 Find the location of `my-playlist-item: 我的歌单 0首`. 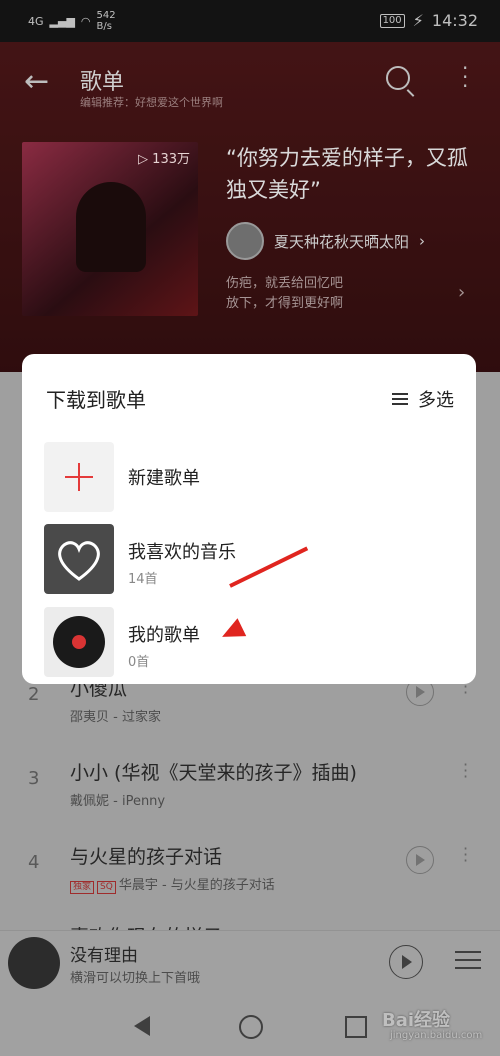

my-playlist-item: 我的歌单 0首 is located at coordinates (254, 643).